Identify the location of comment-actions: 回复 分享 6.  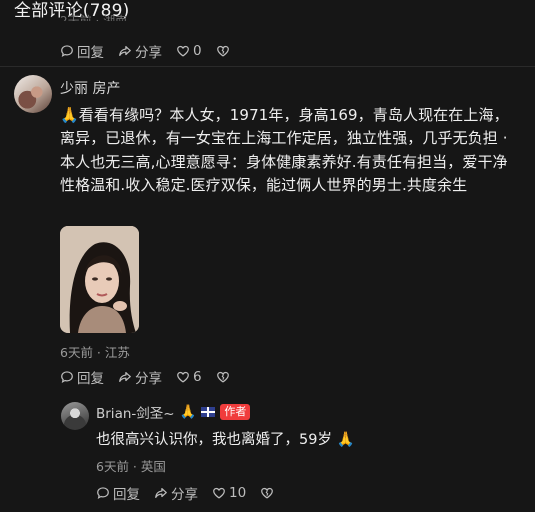
(145, 377).